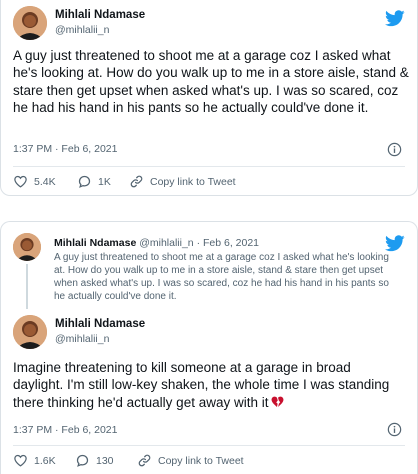  I want to click on quoted-date: · Feb 6, 2021, so click(228, 243).